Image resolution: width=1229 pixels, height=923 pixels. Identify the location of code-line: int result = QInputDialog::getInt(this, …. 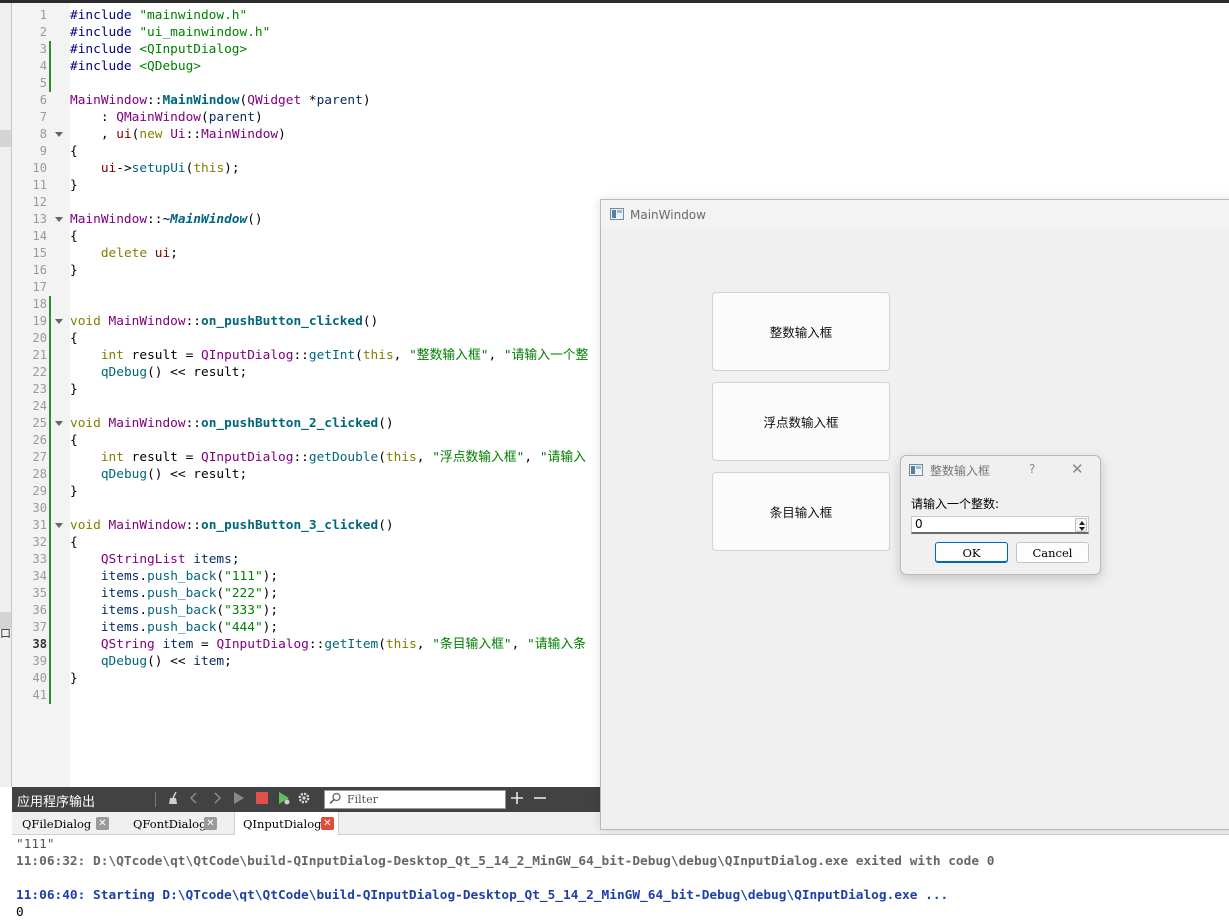
(340, 355).